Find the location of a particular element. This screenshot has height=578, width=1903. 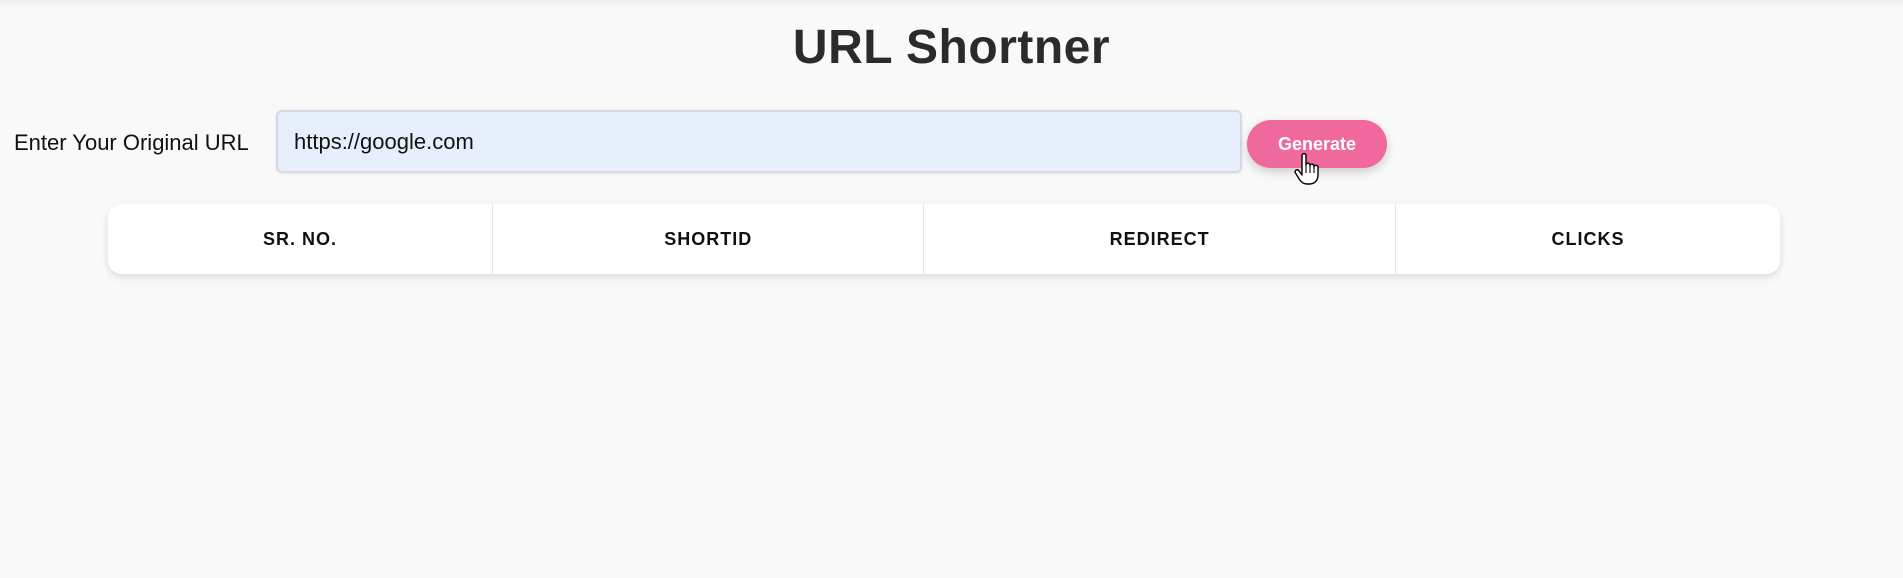

urls-table: SR. NO. SHORTID REDIRECT CLICKS is located at coordinates (944, 239).